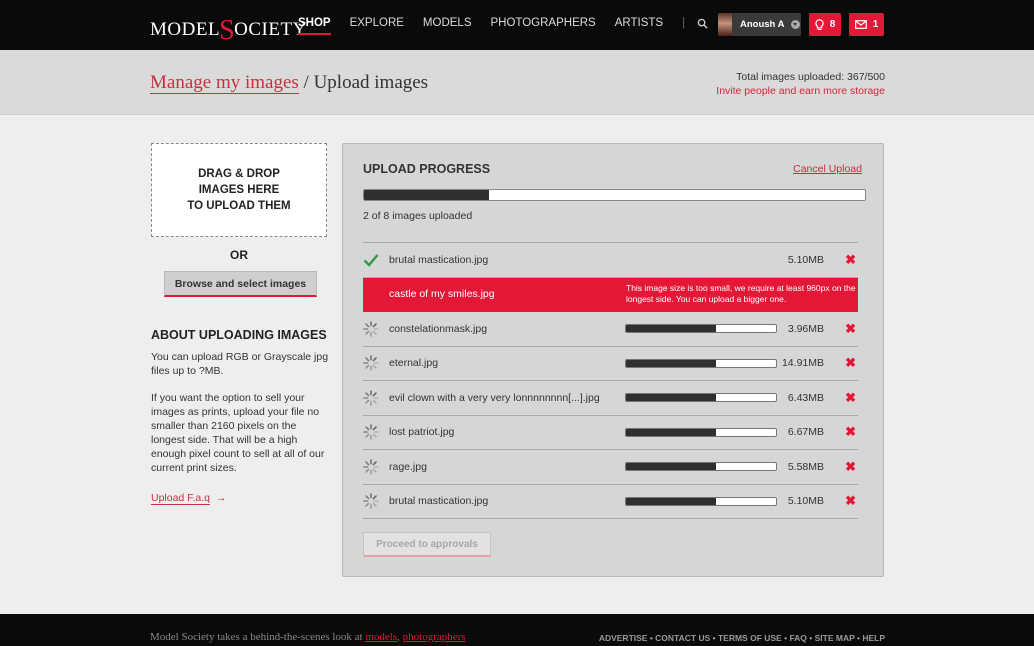 This screenshot has width=1034, height=646. Describe the element at coordinates (189, 498) in the screenshot. I see `upload-faq-link: Upload F.a.q →` at that location.